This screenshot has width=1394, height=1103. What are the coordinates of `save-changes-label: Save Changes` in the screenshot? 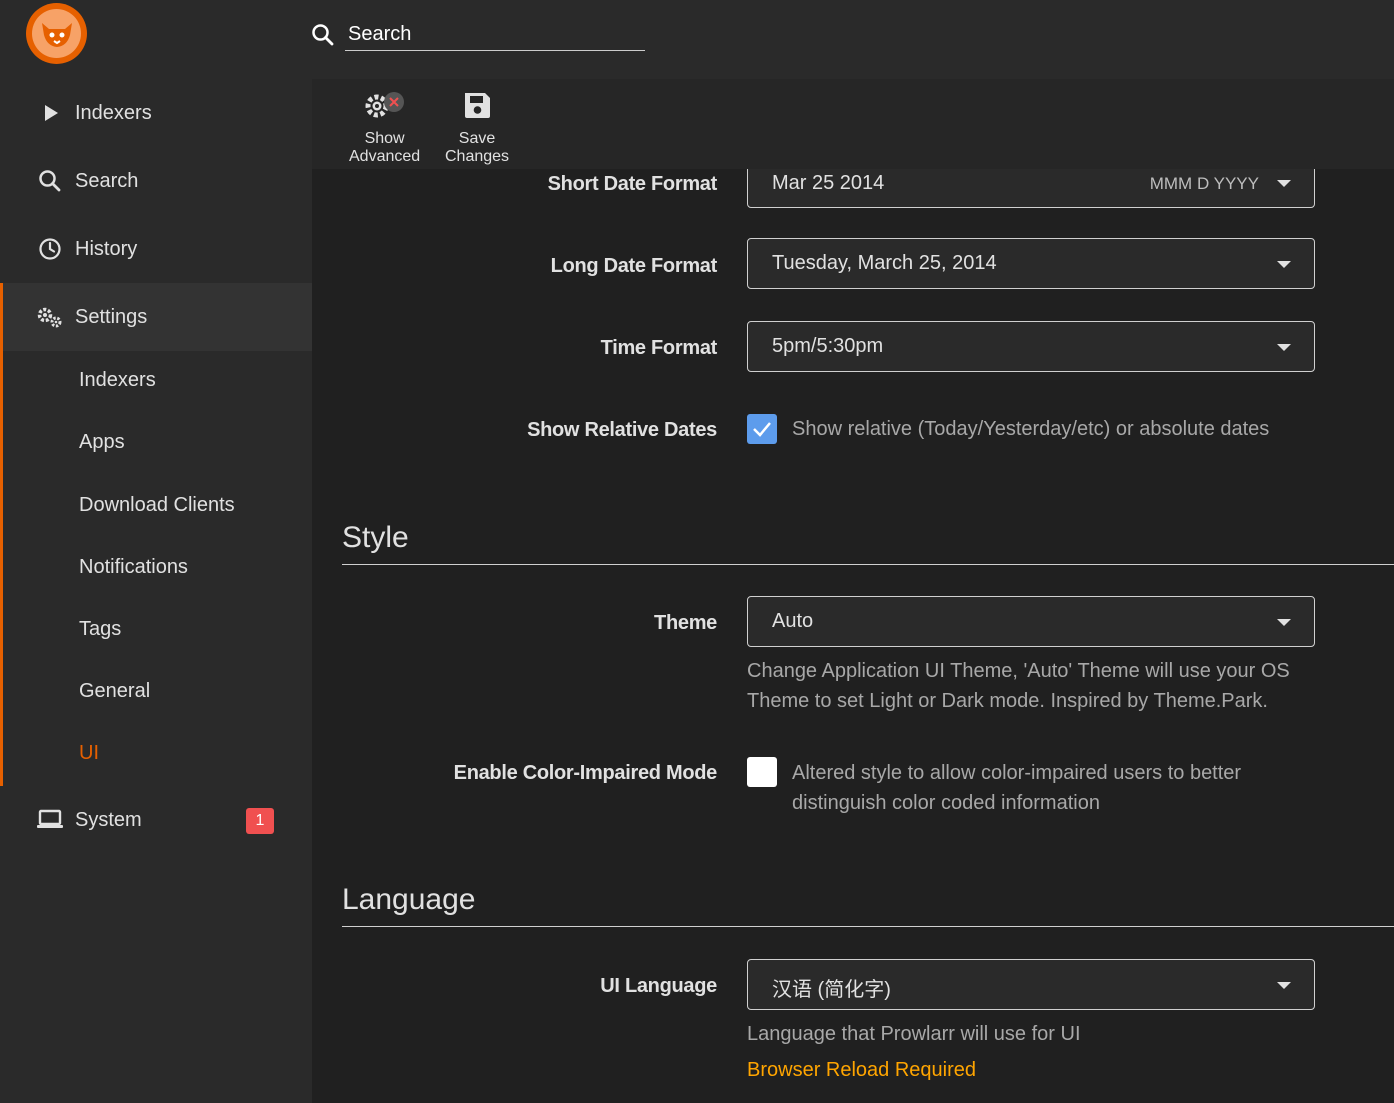 It's located at (477, 147).